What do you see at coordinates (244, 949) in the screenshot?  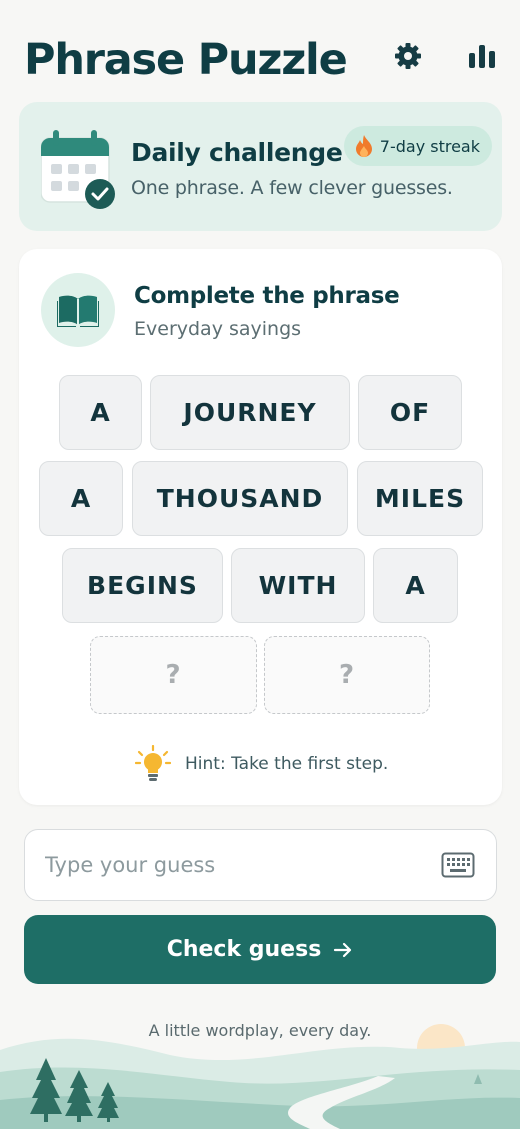 I see `check-guess-label: Check guess` at bounding box center [244, 949].